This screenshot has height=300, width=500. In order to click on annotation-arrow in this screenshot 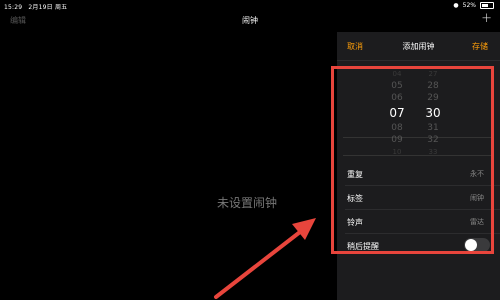, I will do `click(265, 258)`.